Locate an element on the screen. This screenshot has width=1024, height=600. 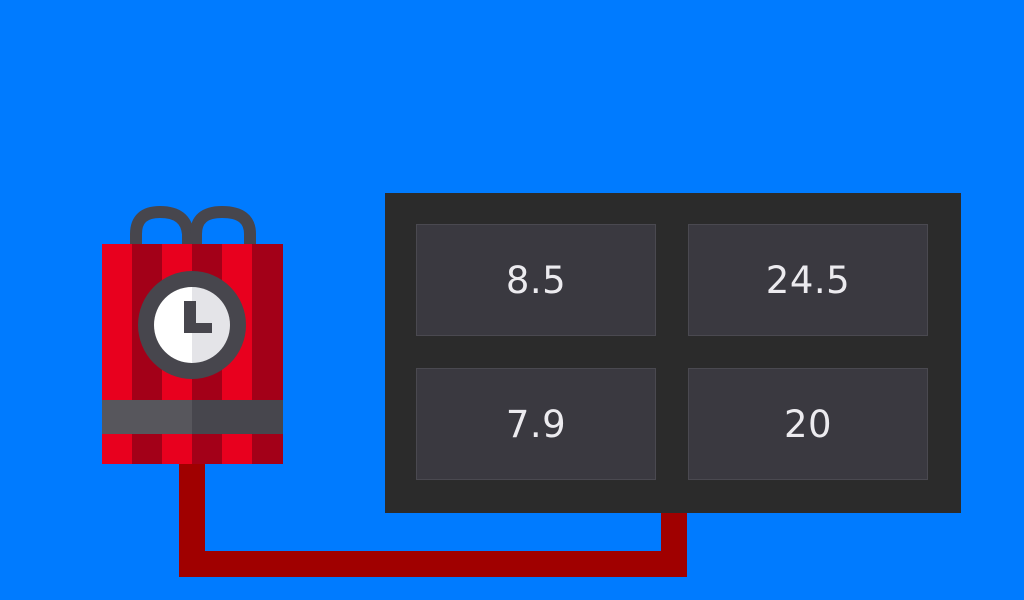
answer-button-4: 20 is located at coordinates (808, 424).